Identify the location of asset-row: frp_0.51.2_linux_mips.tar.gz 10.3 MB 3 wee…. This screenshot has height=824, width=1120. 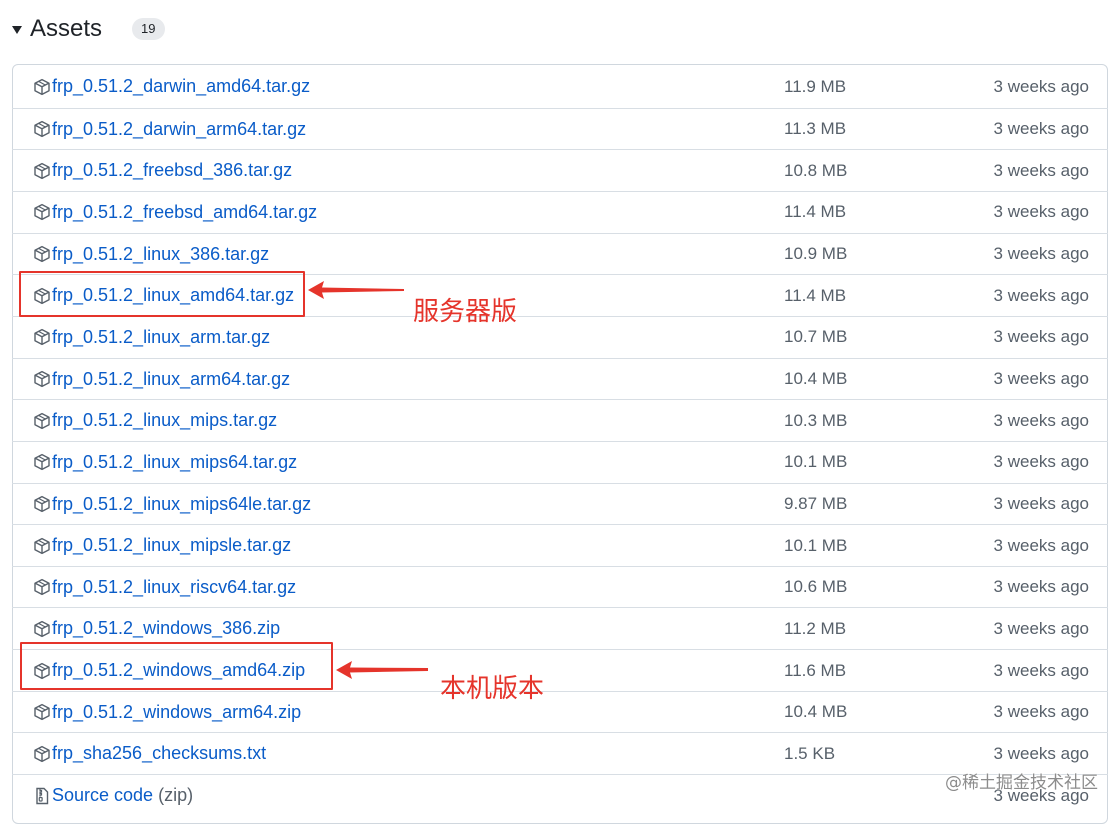
(560, 419).